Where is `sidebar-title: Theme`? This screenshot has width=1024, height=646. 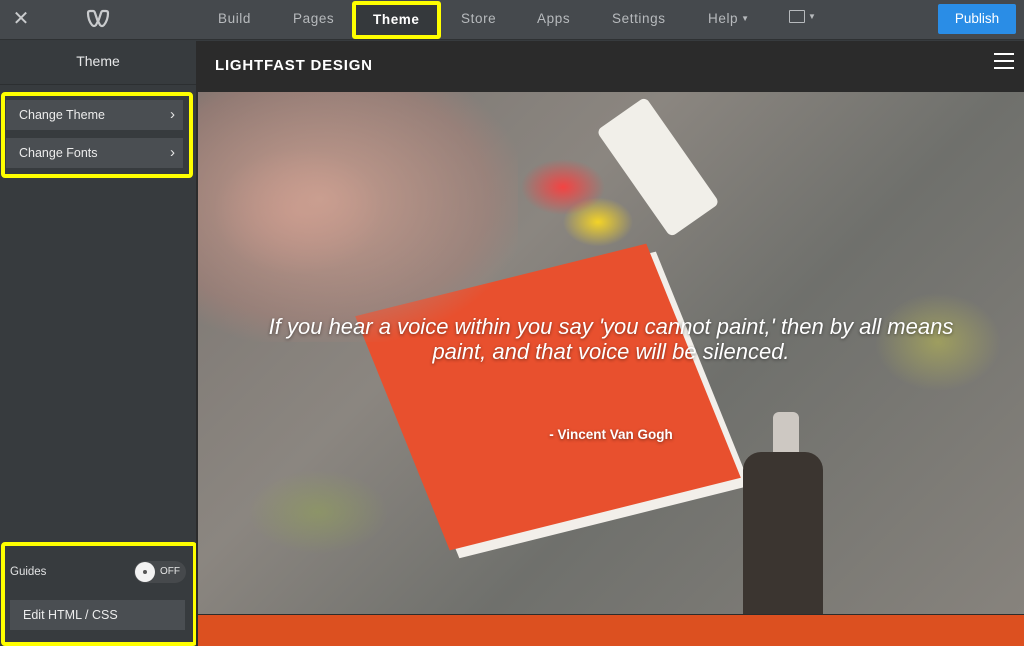
sidebar-title: Theme is located at coordinates (98, 63).